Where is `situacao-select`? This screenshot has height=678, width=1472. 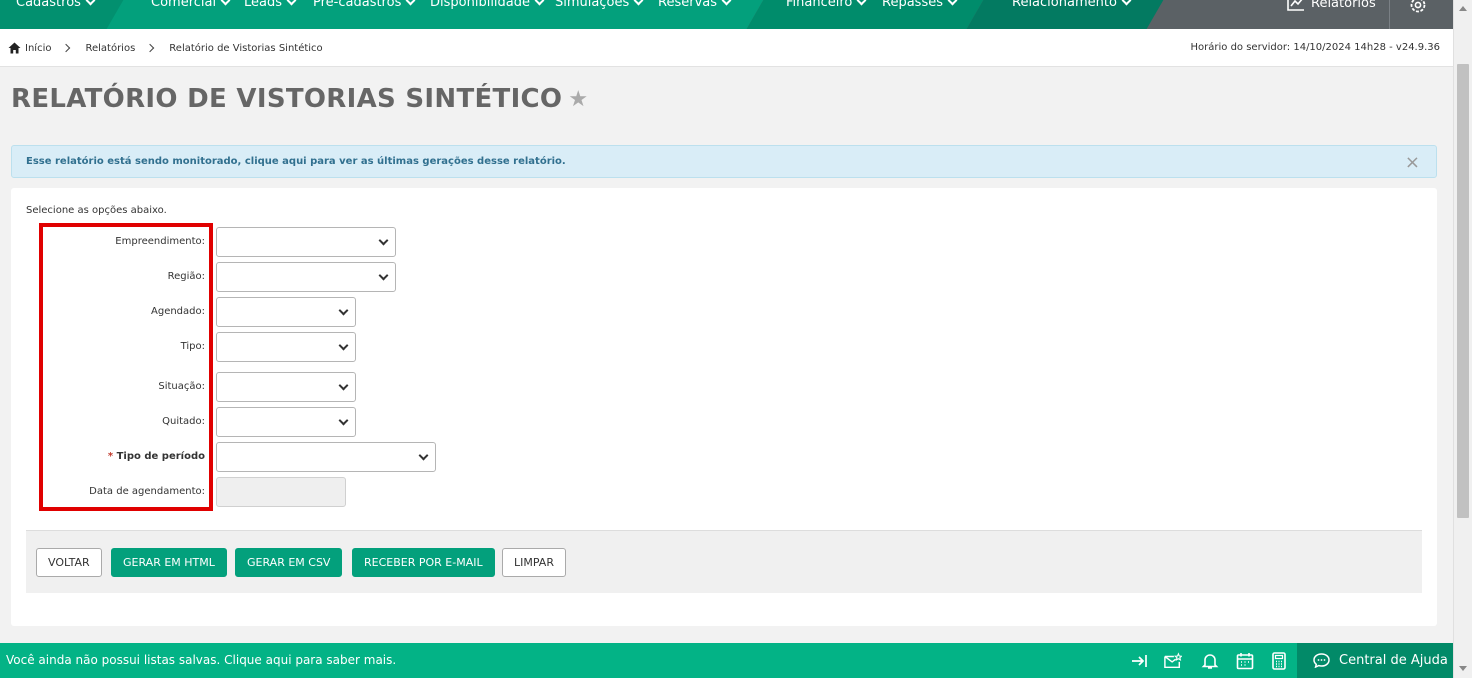 situacao-select is located at coordinates (286, 387).